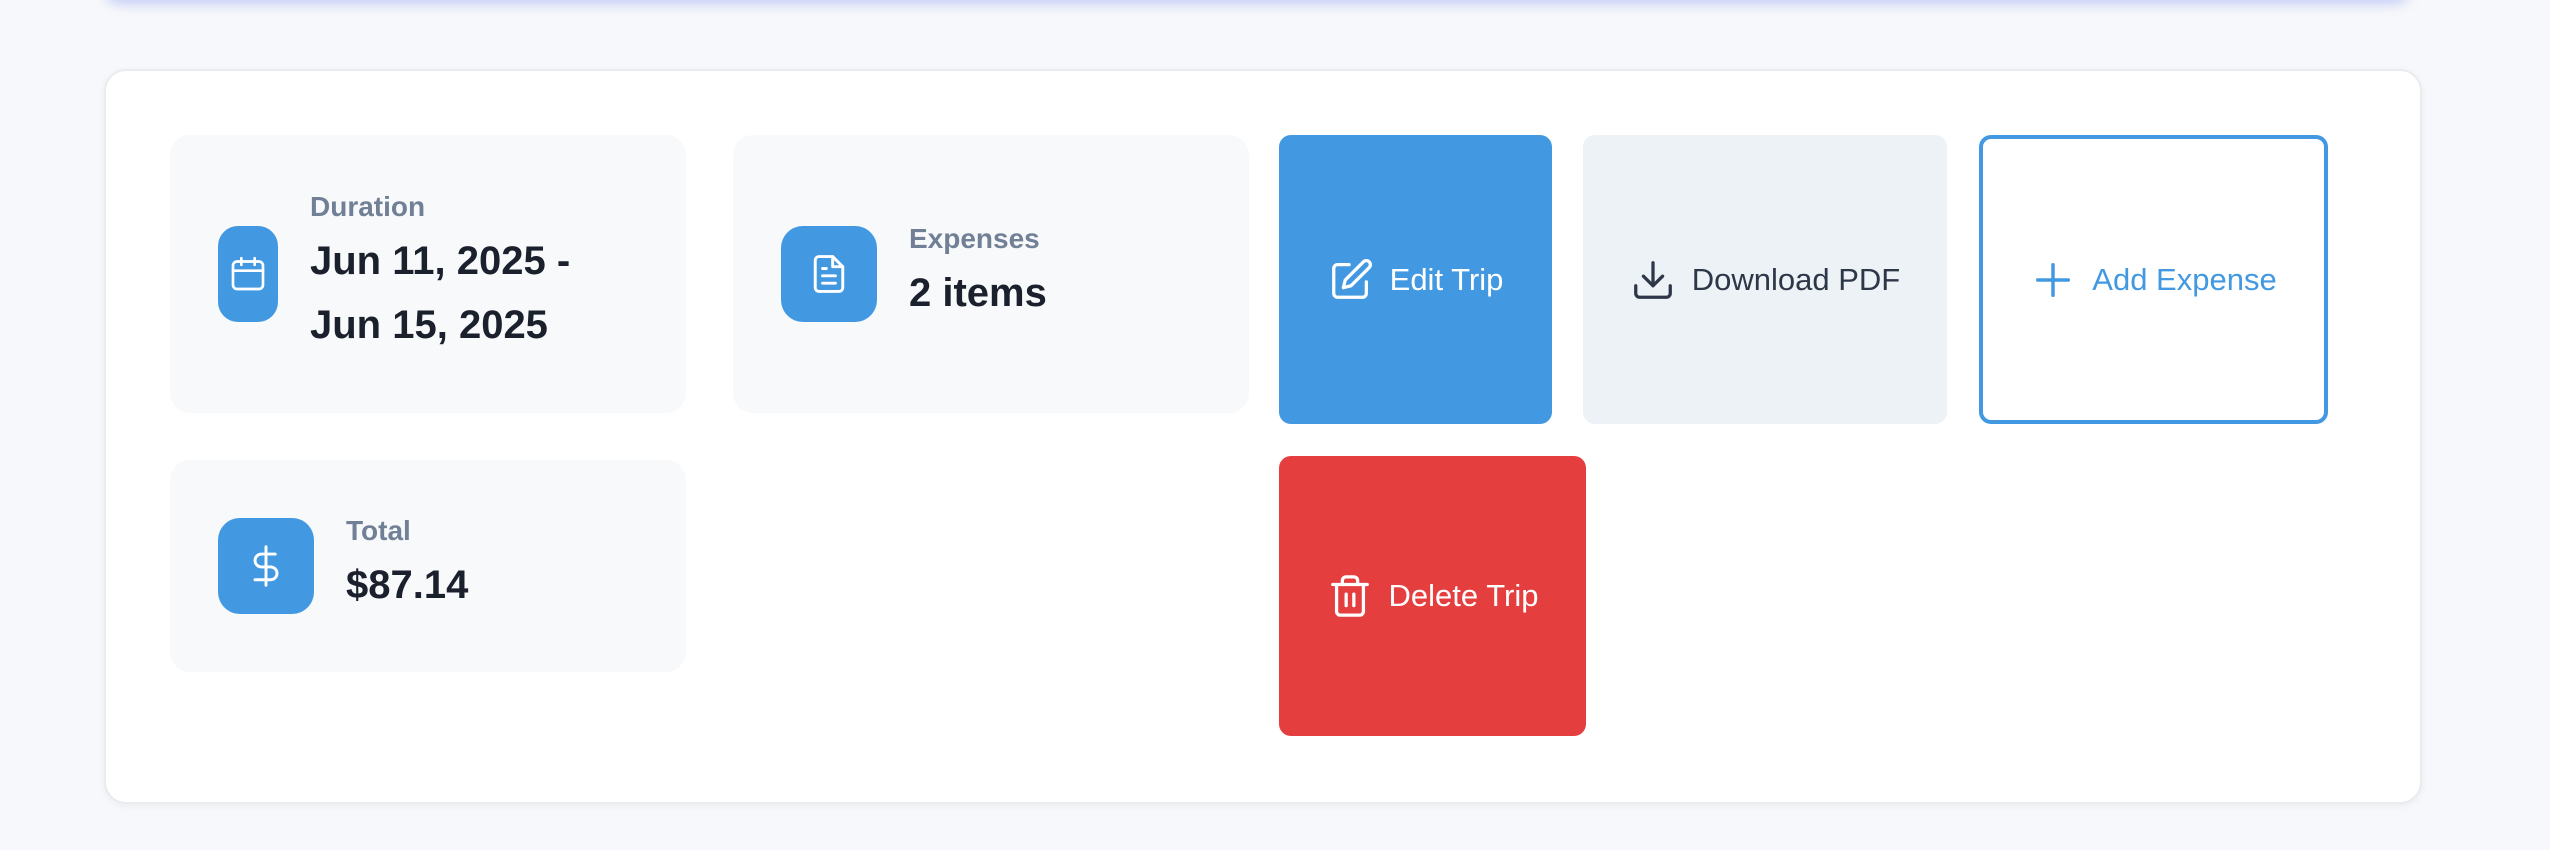 Image resolution: width=2550 pixels, height=850 pixels. What do you see at coordinates (829, 274) in the screenshot?
I see `document-icon` at bounding box center [829, 274].